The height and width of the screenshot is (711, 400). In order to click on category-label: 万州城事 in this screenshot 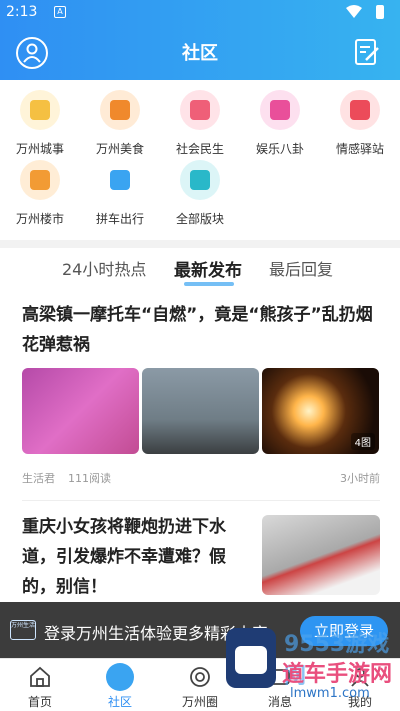, I will do `click(39, 149)`.